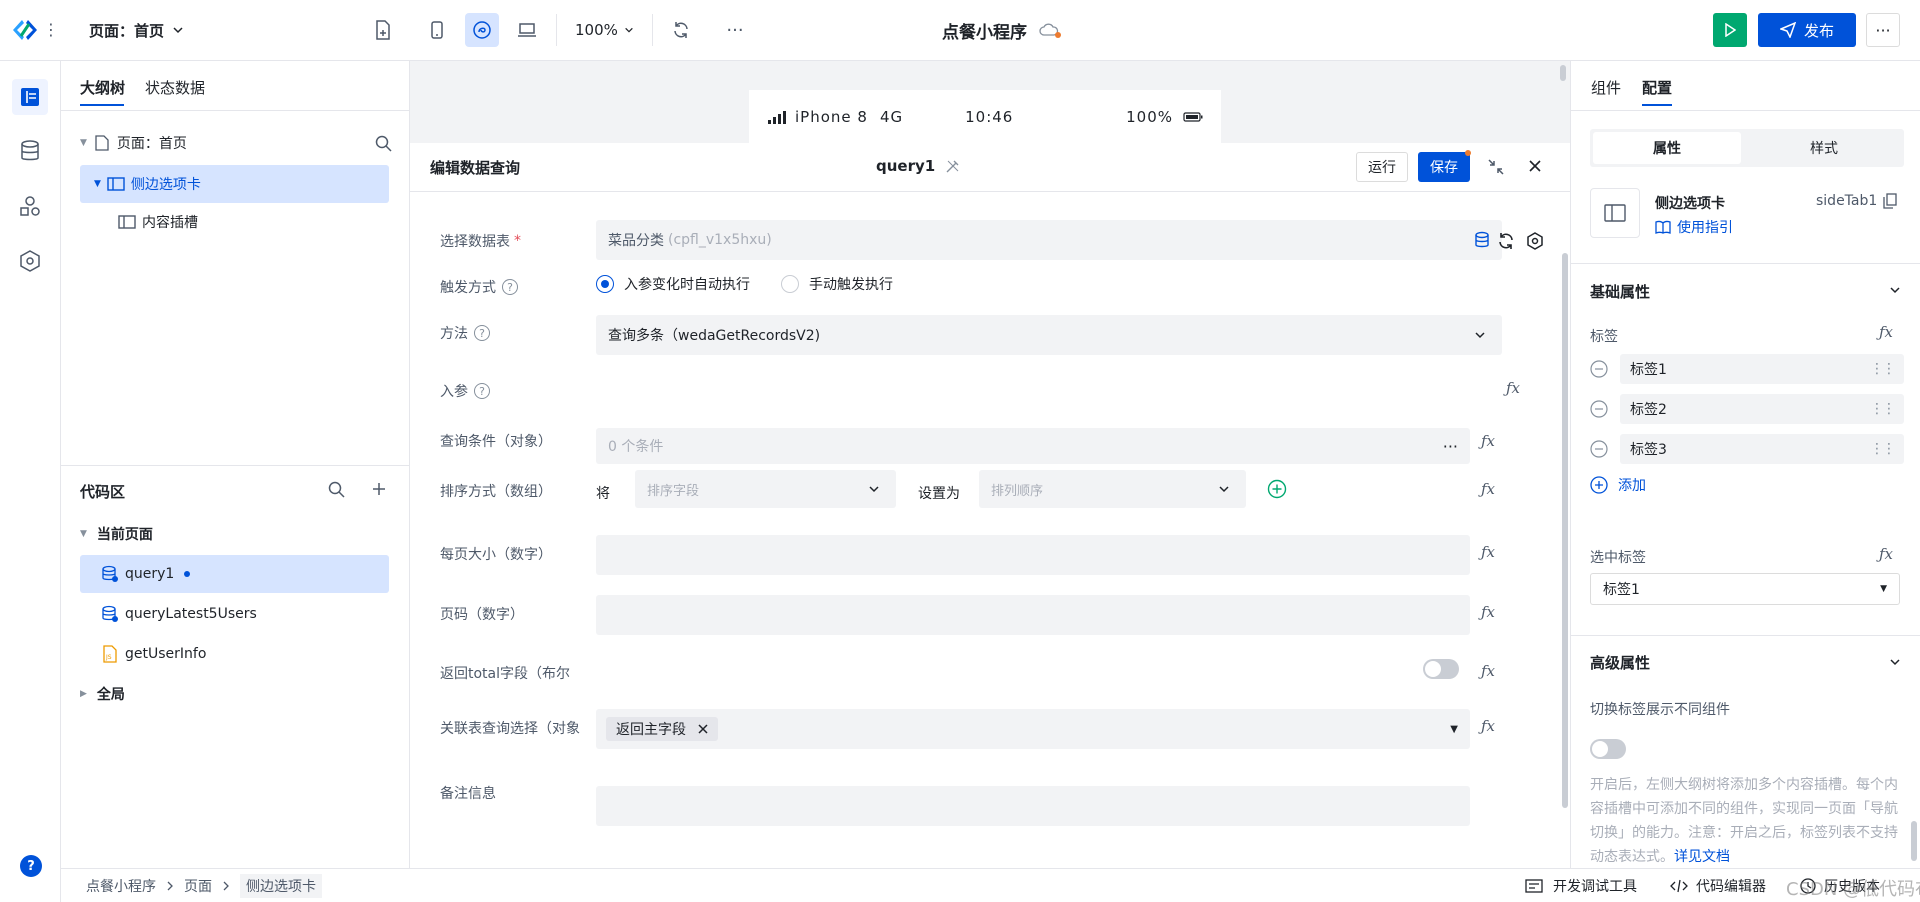 The image size is (1920, 902). I want to click on subtab-styles: 样式, so click(1824, 148).